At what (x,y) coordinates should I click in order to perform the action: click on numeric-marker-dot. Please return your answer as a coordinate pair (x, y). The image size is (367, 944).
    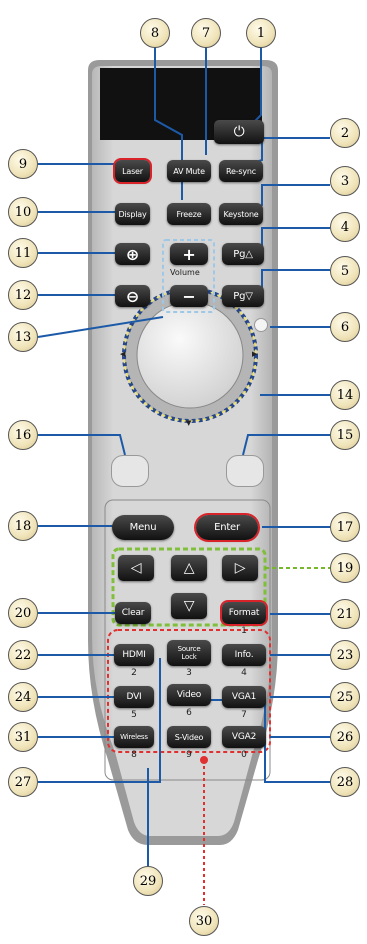
    Looking at the image, I should click on (204, 760).